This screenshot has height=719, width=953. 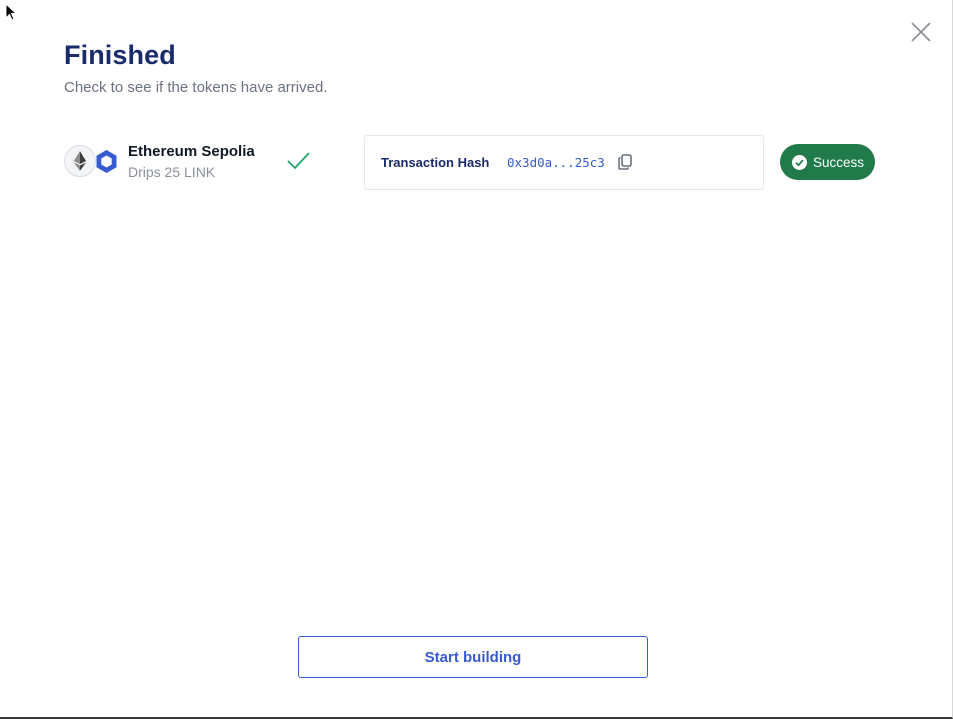 I want to click on network-logos, so click(x=93, y=161).